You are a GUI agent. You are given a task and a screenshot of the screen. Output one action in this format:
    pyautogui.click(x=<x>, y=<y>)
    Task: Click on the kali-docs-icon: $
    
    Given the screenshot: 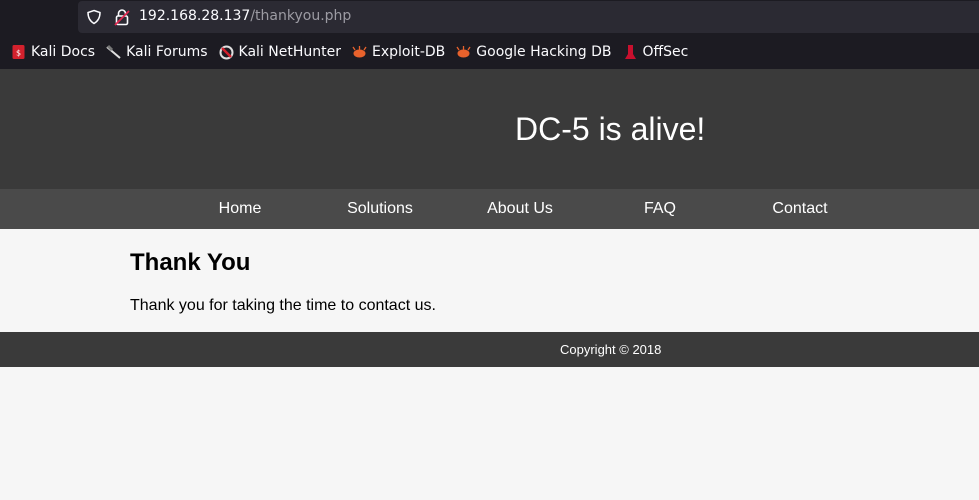 What is the action you would take?
    pyautogui.click(x=18, y=52)
    